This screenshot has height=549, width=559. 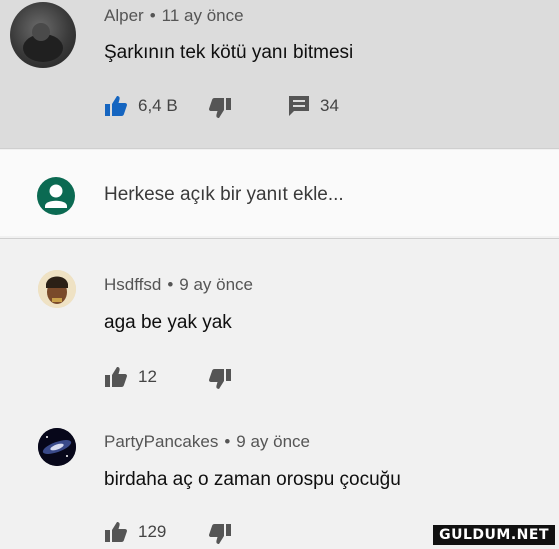 I want to click on comment-author: PartyPancakes, so click(x=161, y=441).